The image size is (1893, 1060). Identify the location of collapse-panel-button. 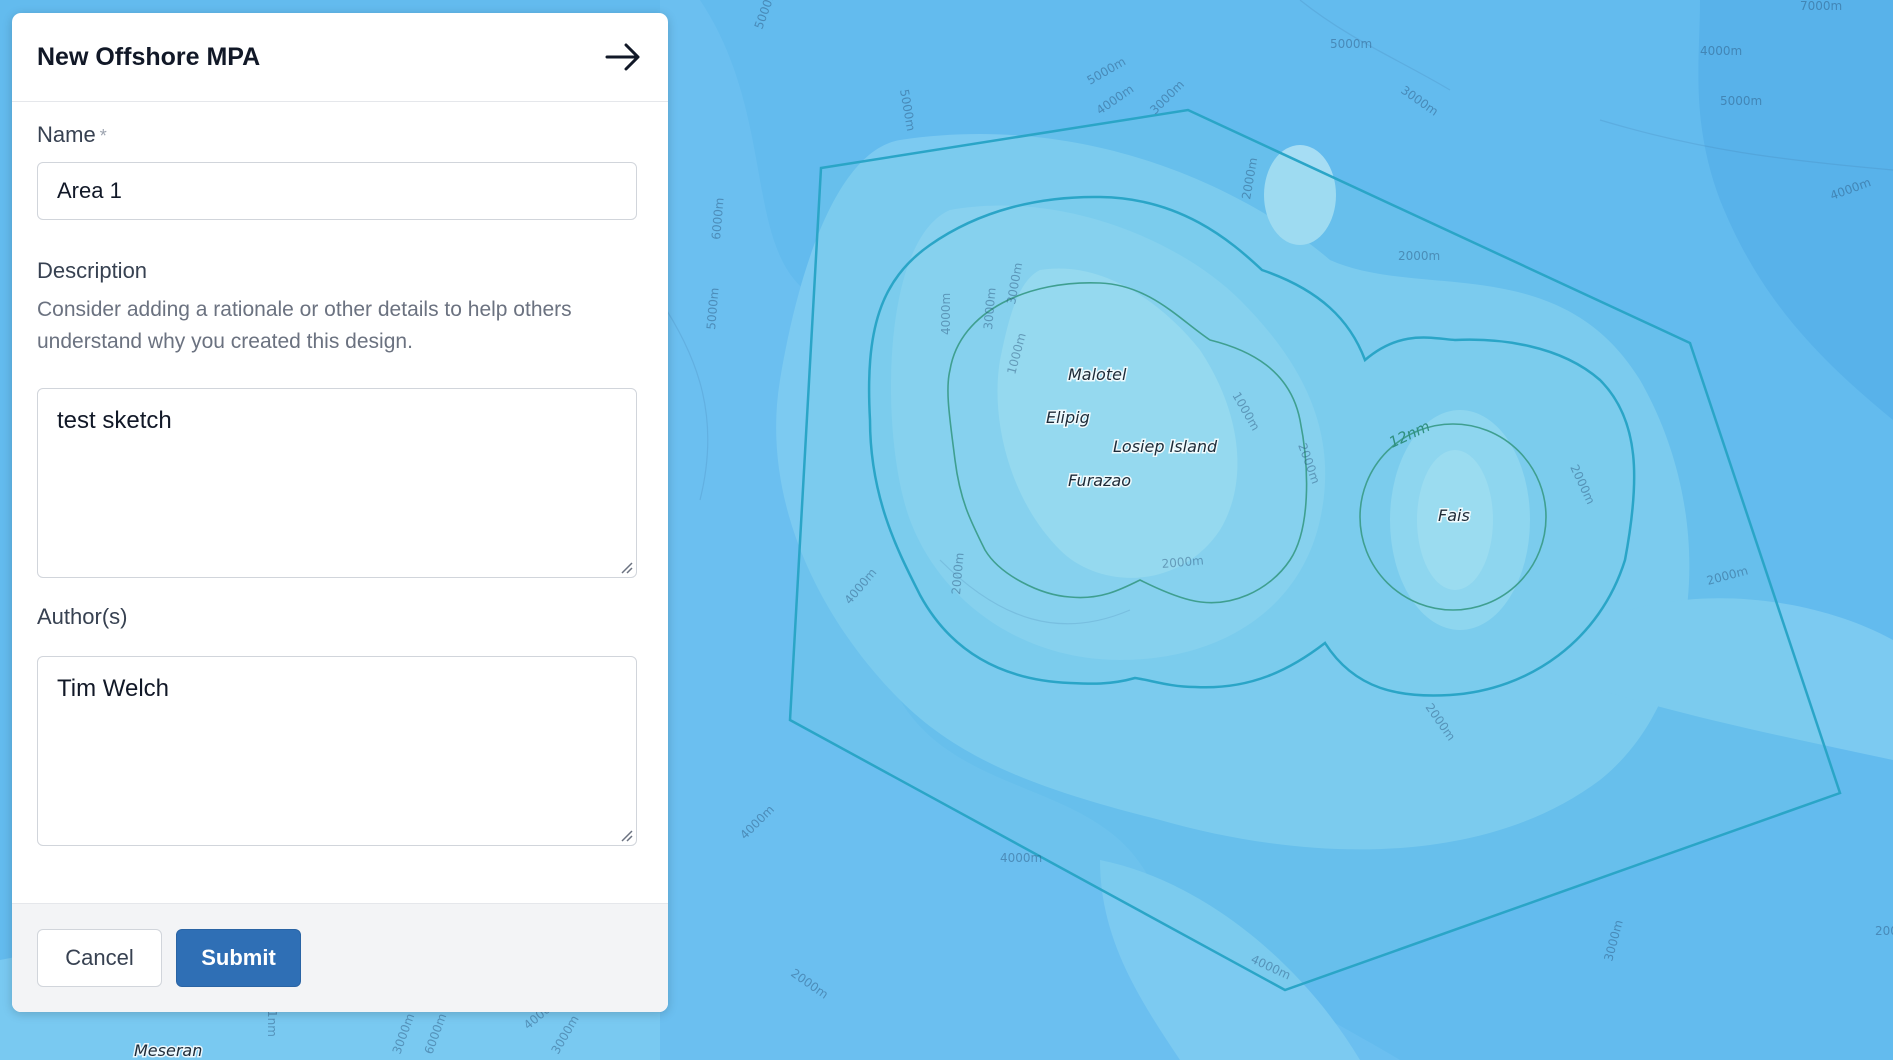
(623, 57).